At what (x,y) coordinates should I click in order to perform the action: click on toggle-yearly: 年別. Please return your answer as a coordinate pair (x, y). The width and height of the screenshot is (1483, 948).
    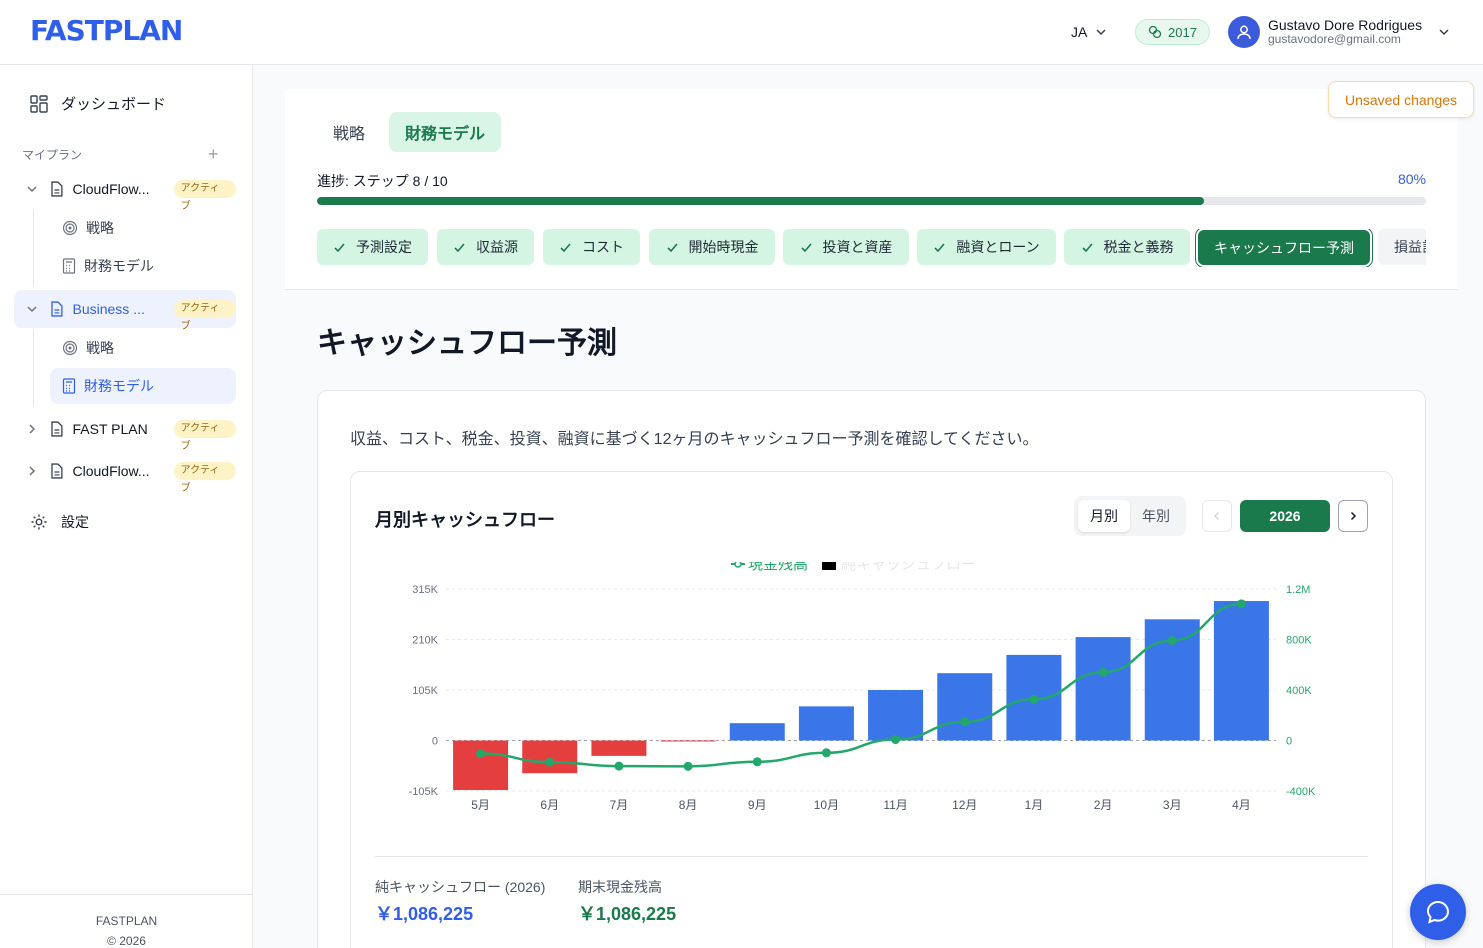
    Looking at the image, I should click on (1156, 516).